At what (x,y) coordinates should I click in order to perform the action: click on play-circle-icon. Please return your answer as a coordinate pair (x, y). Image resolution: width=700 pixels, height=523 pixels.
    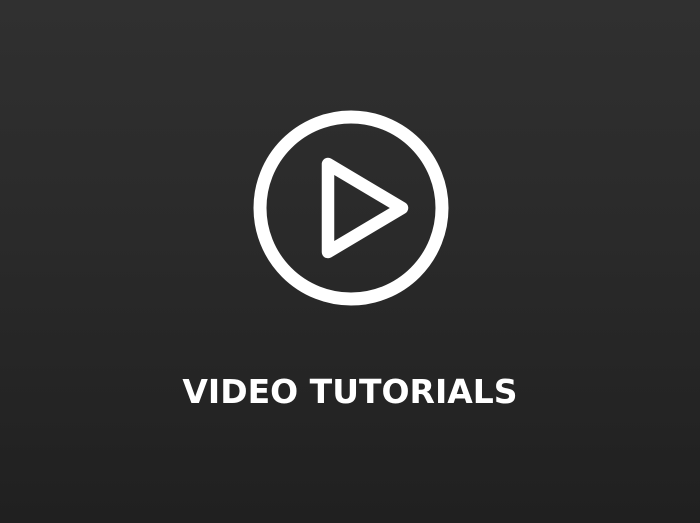
    Looking at the image, I should click on (351, 208).